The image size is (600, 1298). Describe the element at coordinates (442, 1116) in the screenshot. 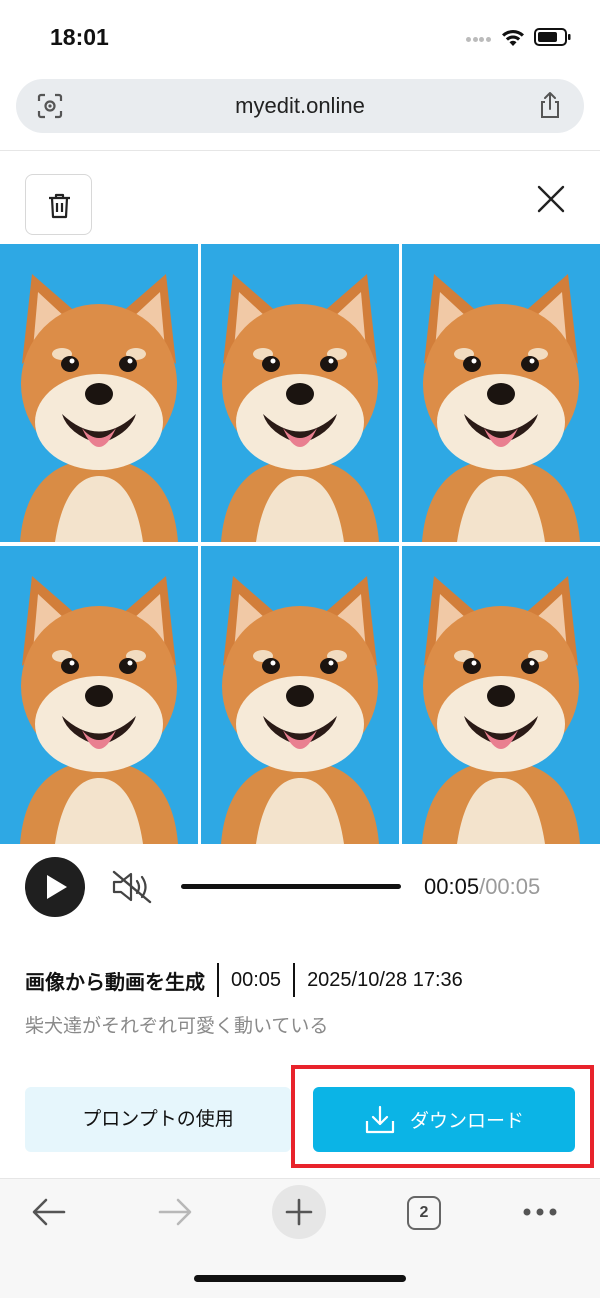

I see `highlight-box` at that location.